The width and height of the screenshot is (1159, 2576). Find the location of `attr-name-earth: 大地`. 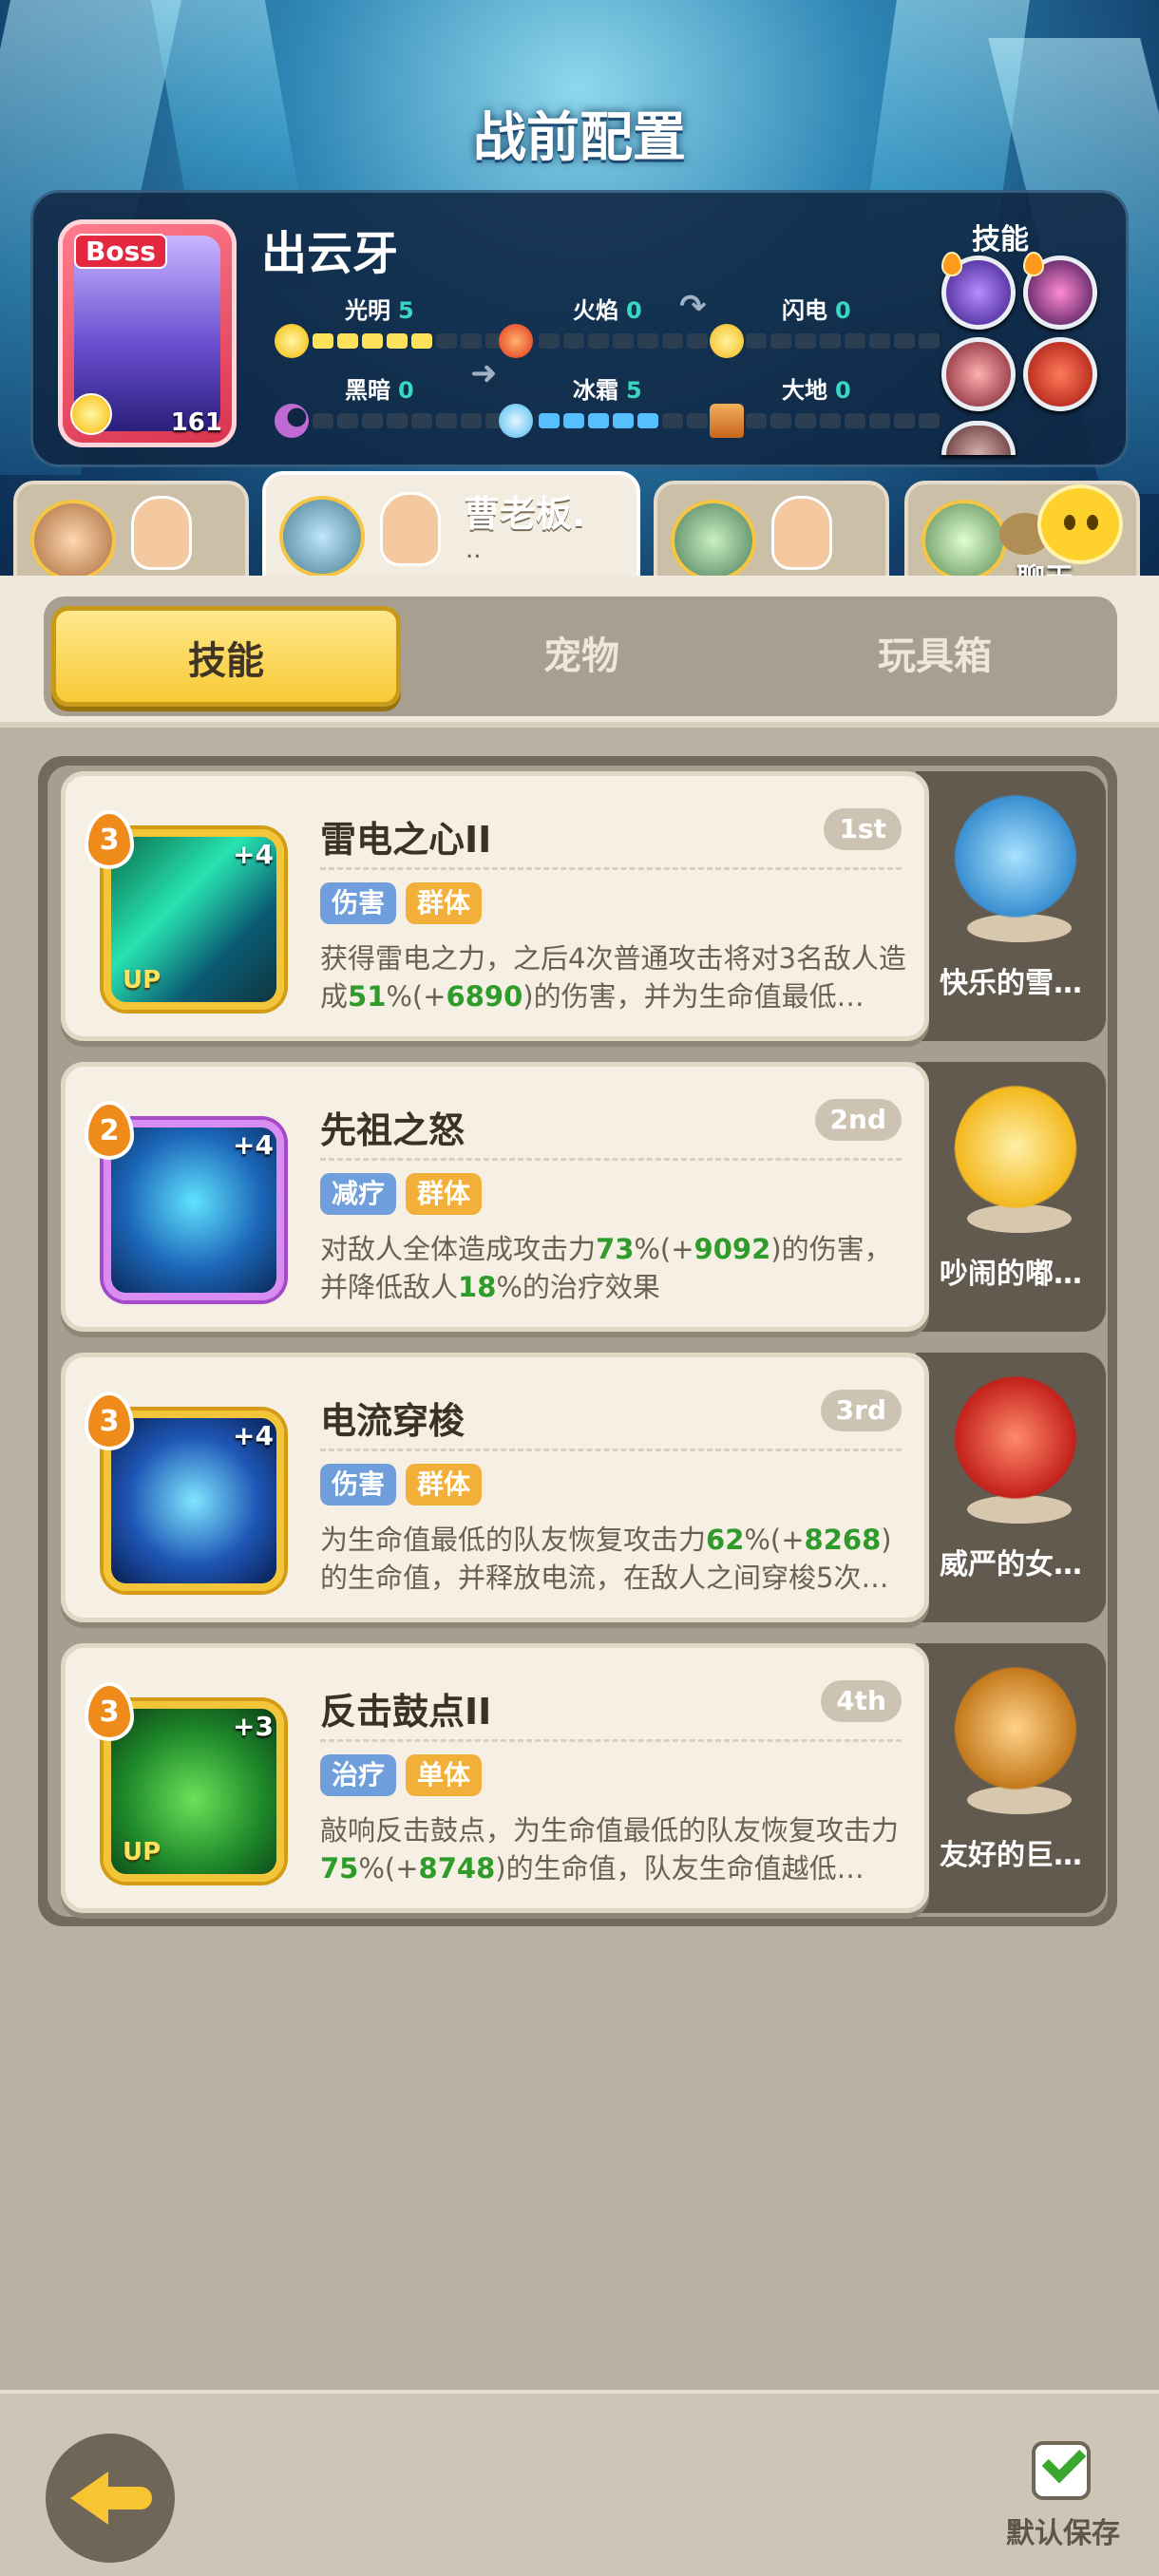

attr-name-earth: 大地 is located at coordinates (804, 390).